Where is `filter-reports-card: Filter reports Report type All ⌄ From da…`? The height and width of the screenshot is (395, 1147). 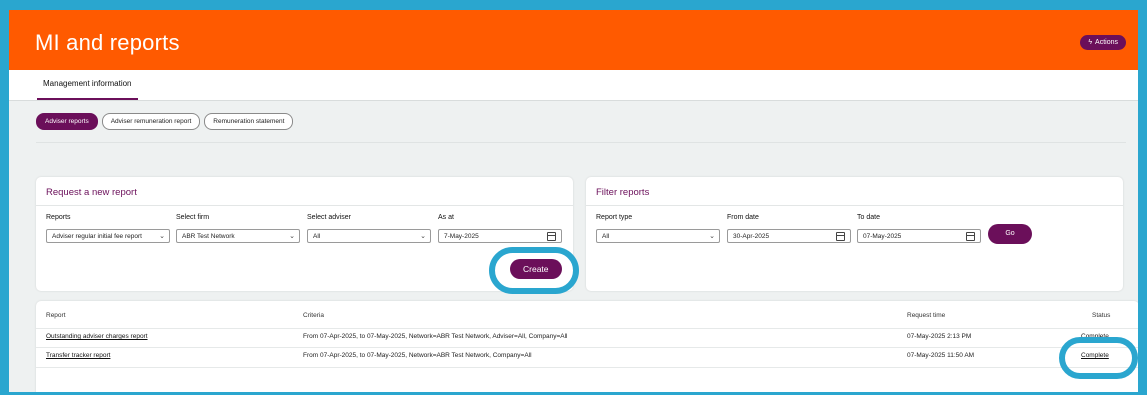
filter-reports-card: Filter reports Report type All ⌄ From da… is located at coordinates (854, 234).